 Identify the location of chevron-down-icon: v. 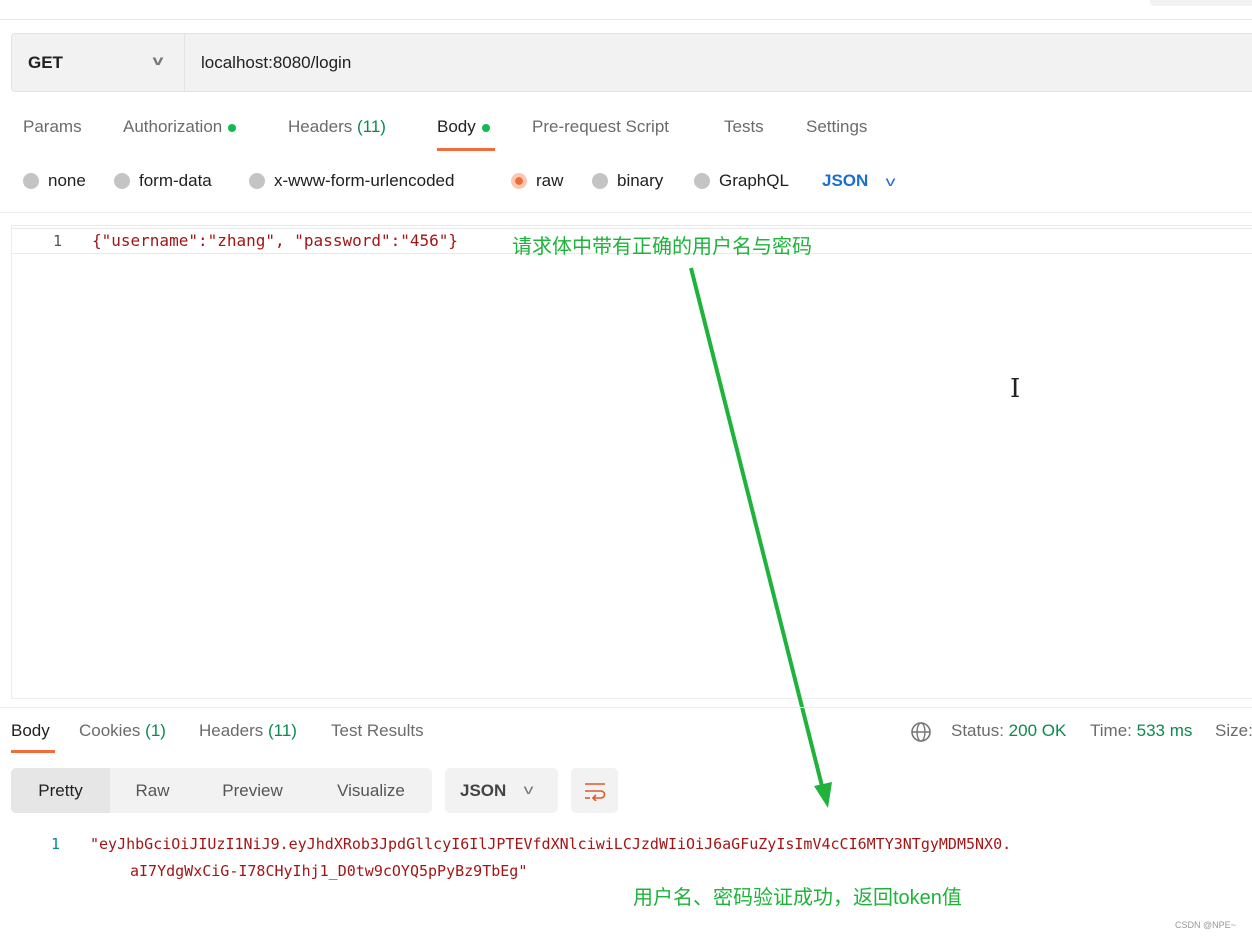
(528, 789).